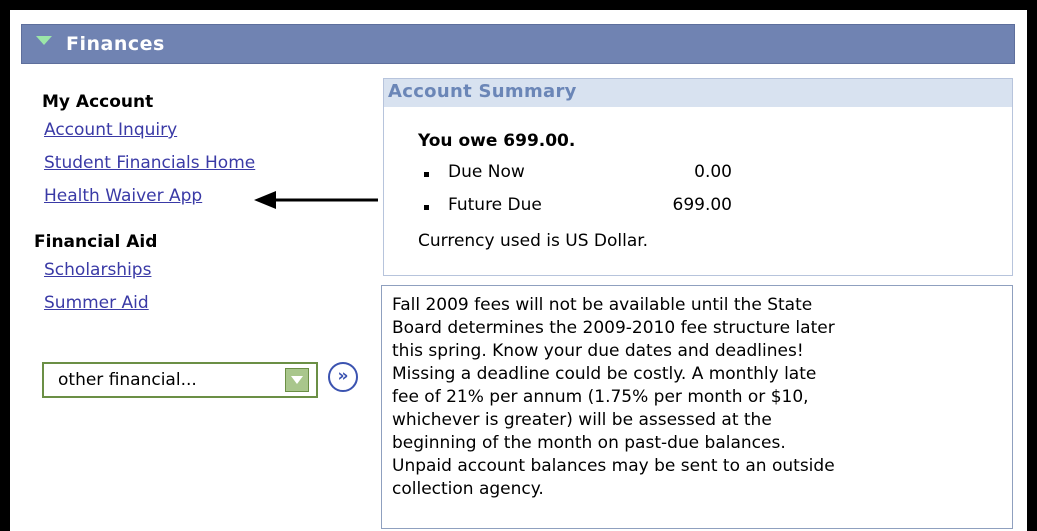  I want to click on student-financials-home-link: Student Financials Home, so click(149, 163).